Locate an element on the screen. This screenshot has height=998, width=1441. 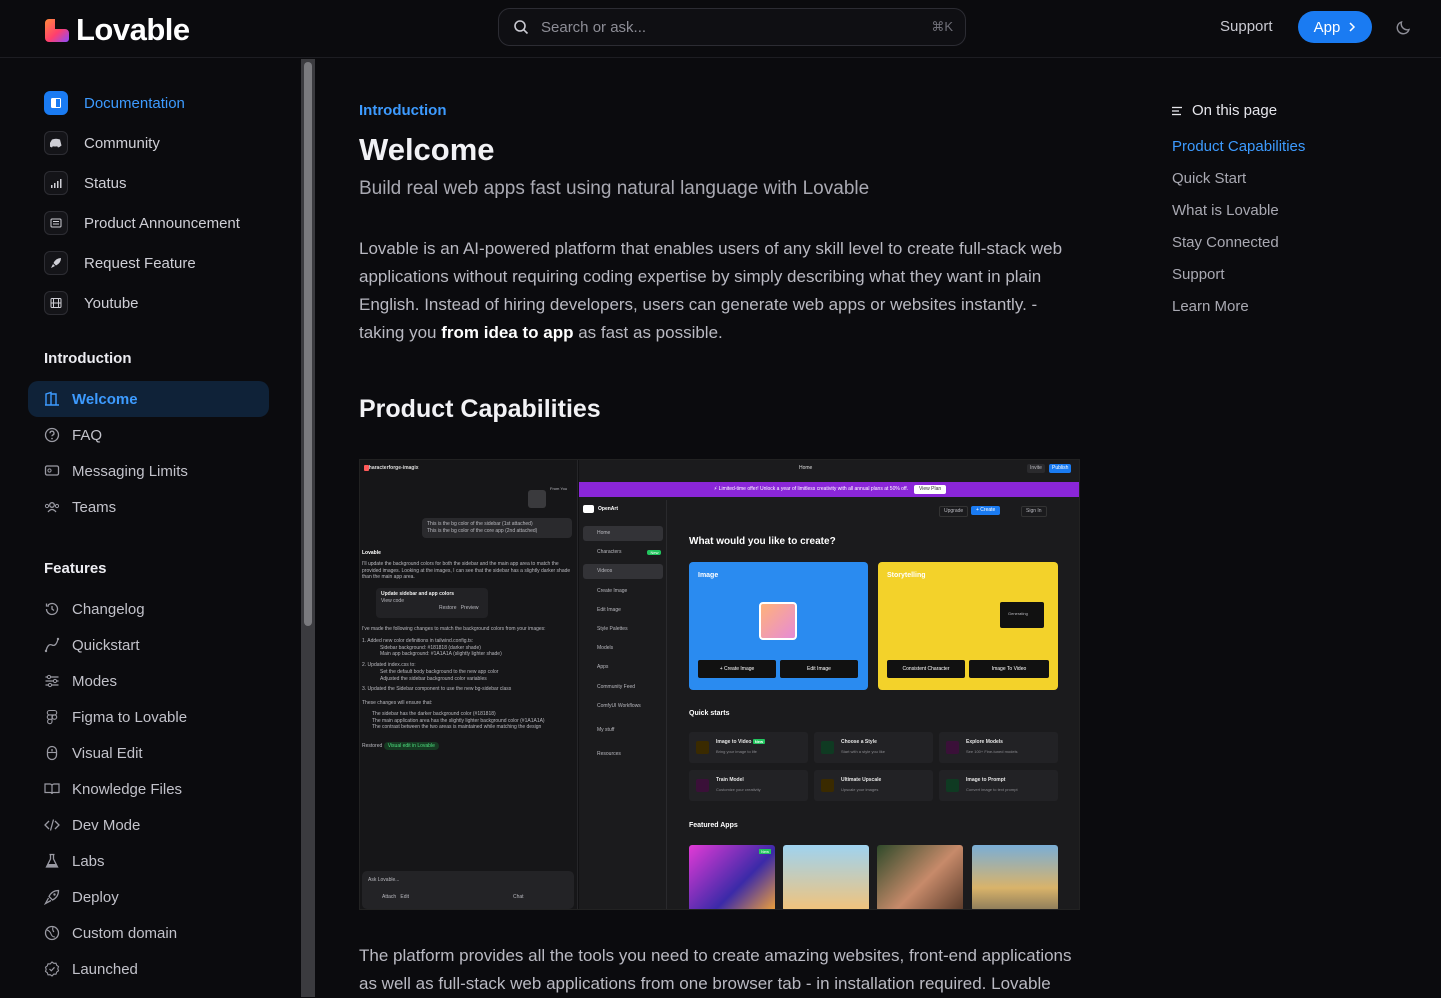
image-to-video-button: Image To Video is located at coordinates (1009, 669).